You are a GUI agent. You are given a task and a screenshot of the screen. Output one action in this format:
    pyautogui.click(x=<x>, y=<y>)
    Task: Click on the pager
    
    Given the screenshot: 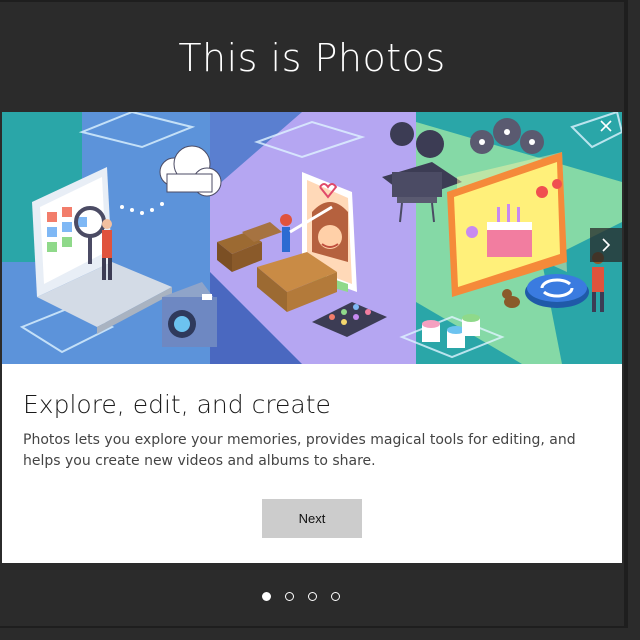 What is the action you would take?
    pyautogui.click(x=301, y=599)
    